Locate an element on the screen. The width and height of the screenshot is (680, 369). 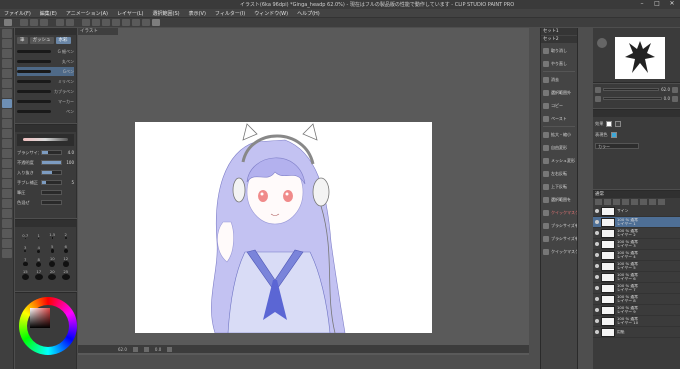
menu-edit: 編集(E) is located at coordinates (48, 13).